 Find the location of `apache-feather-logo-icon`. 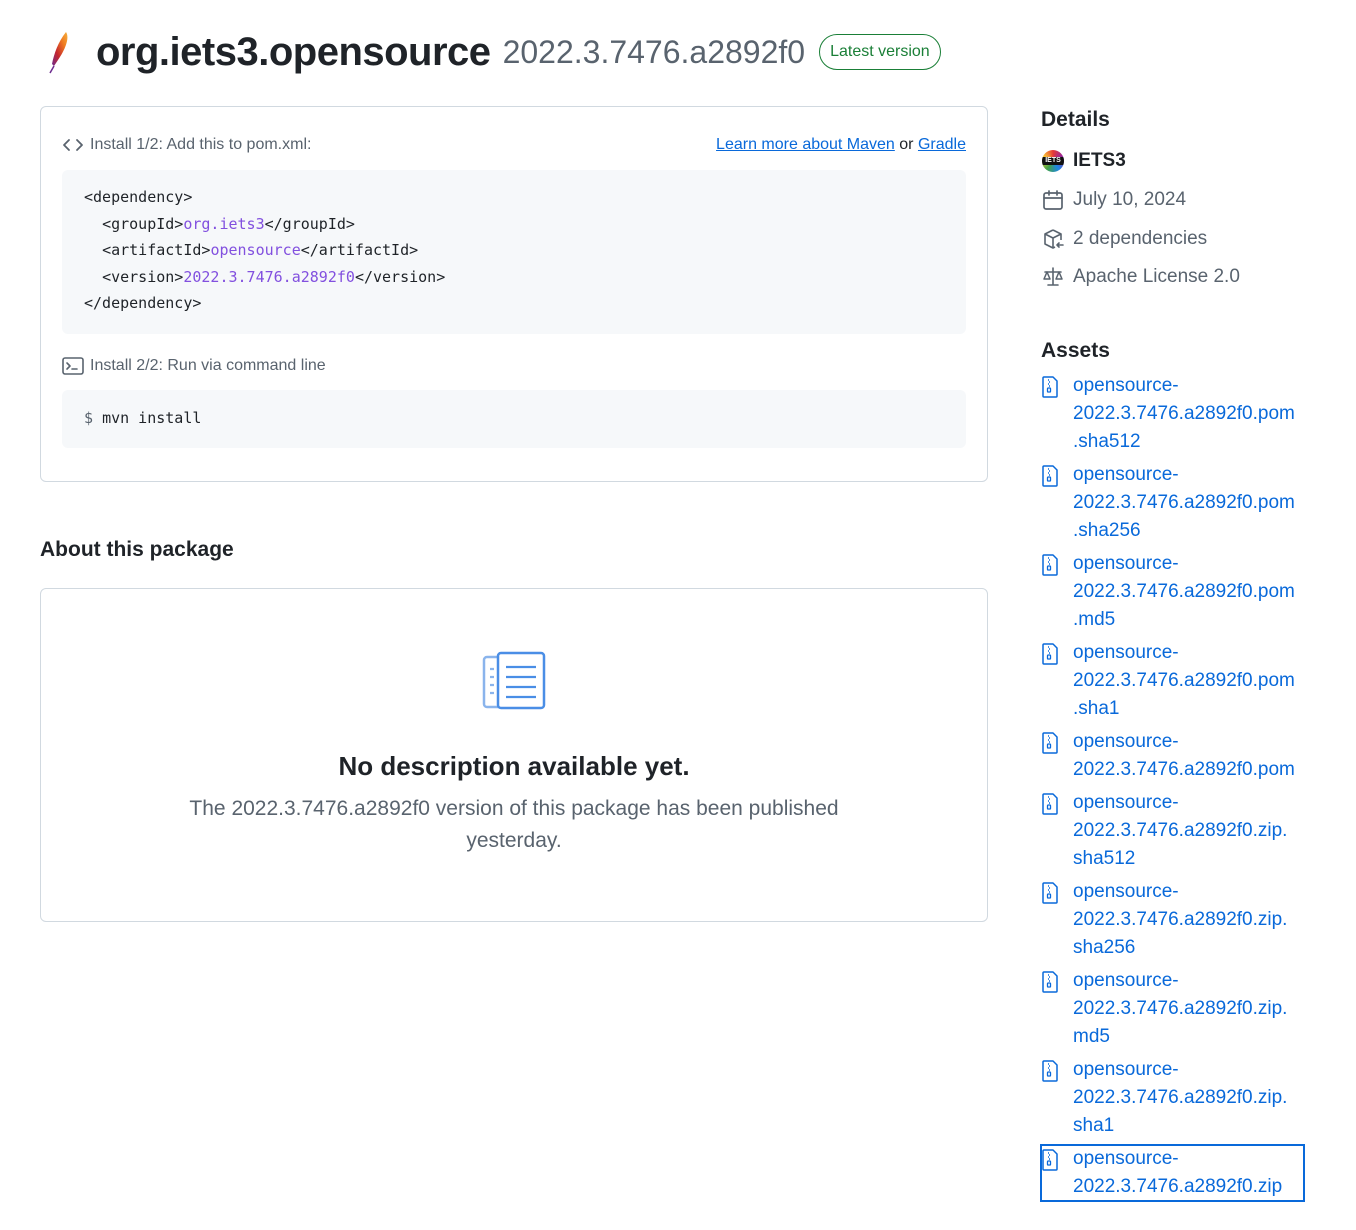

apache-feather-logo-icon is located at coordinates (58, 53).